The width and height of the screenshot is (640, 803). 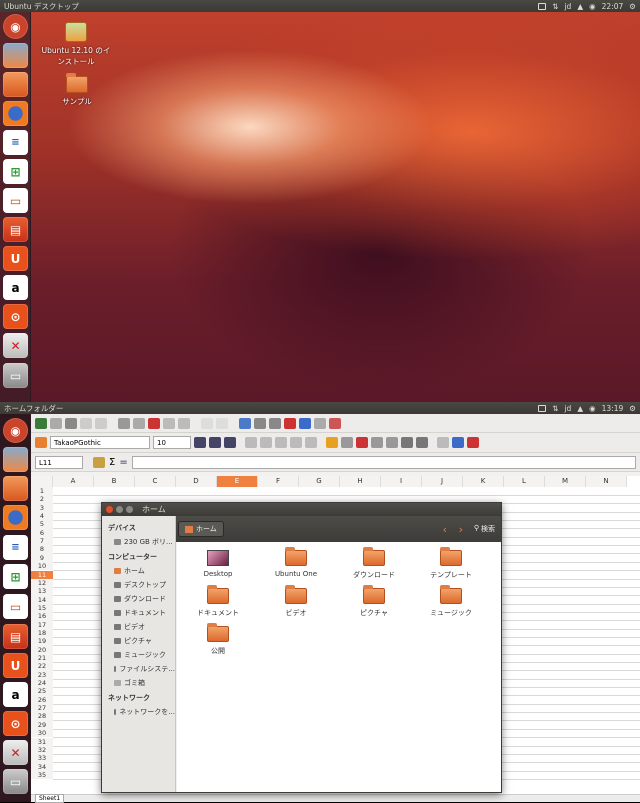 What do you see at coordinates (215, 442) in the screenshot?
I see `italic-icon` at bounding box center [215, 442].